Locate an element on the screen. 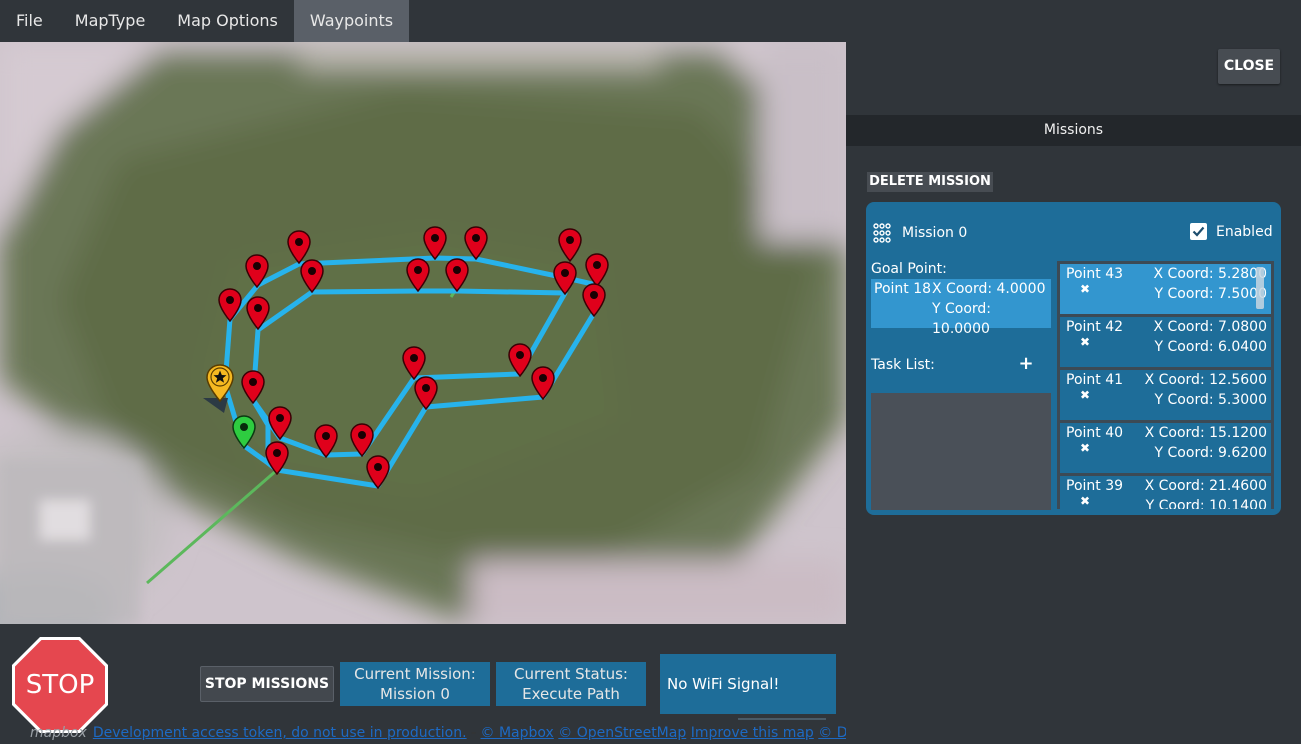  point-x-coord: X Coord: 7.0800 is located at coordinates (1210, 327).